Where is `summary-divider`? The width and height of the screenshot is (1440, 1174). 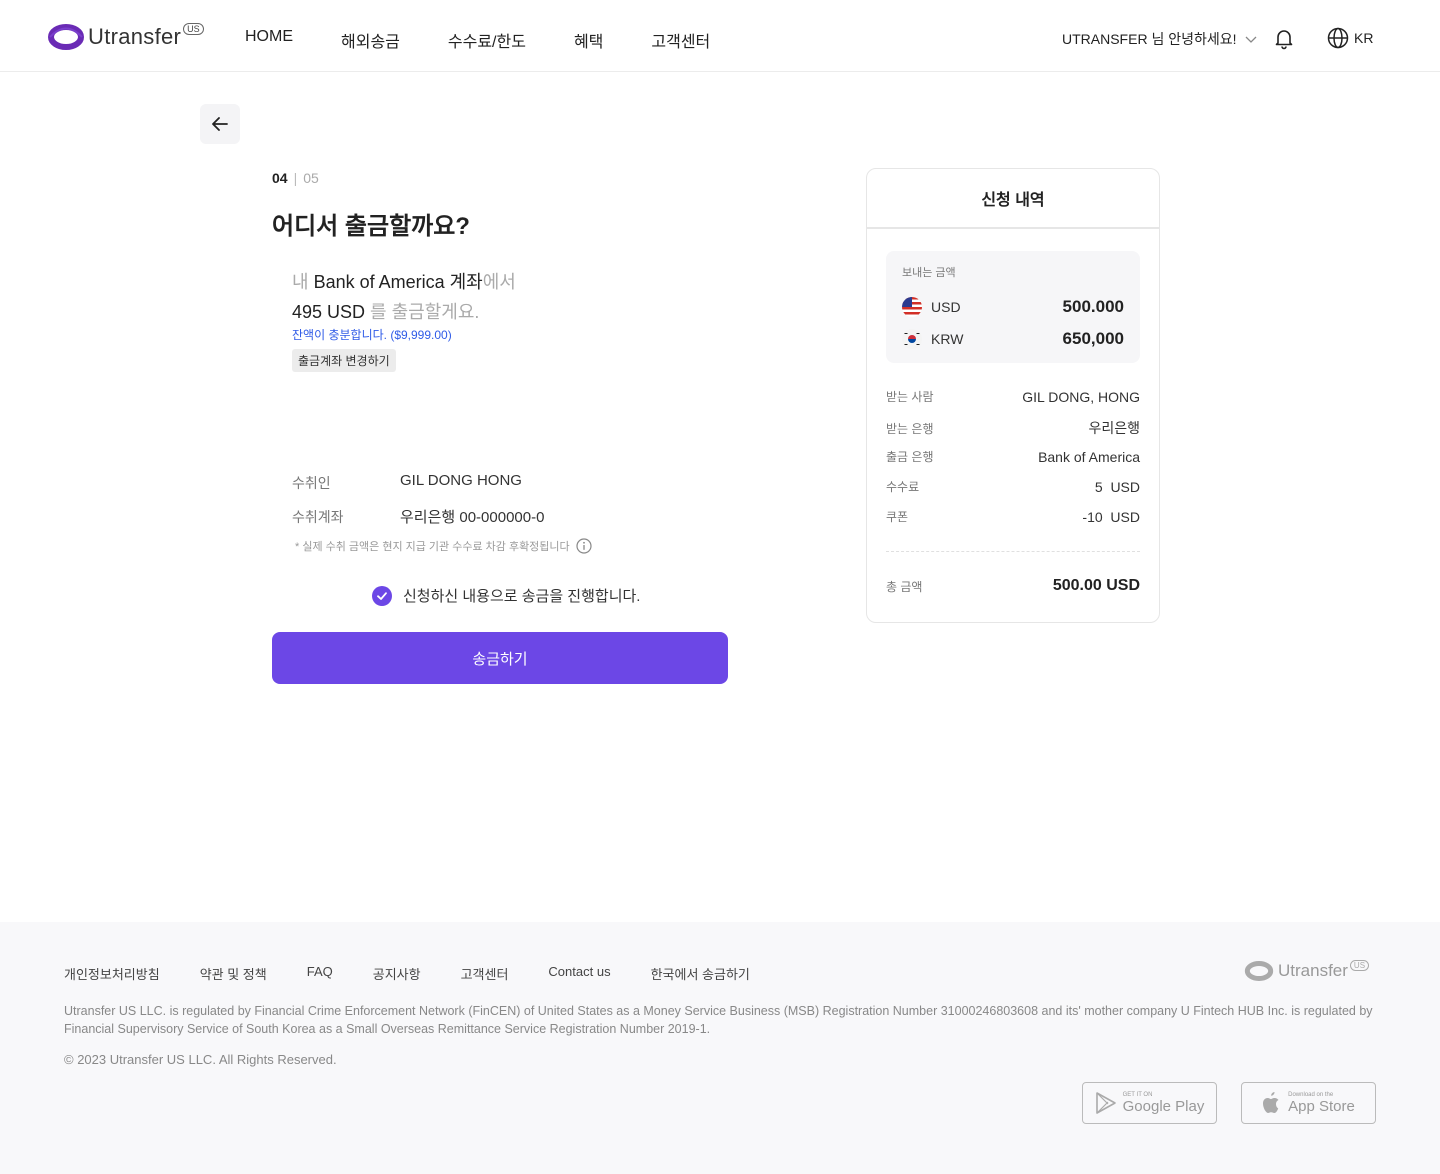
summary-divider is located at coordinates (1013, 551).